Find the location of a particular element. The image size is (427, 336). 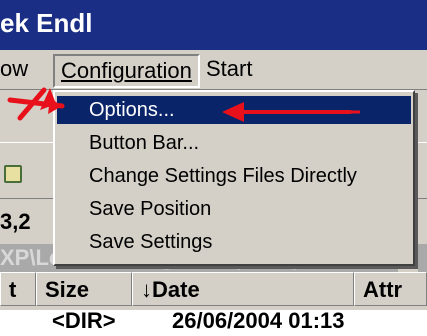

menu-configuration: Configuration is located at coordinates (126, 71).